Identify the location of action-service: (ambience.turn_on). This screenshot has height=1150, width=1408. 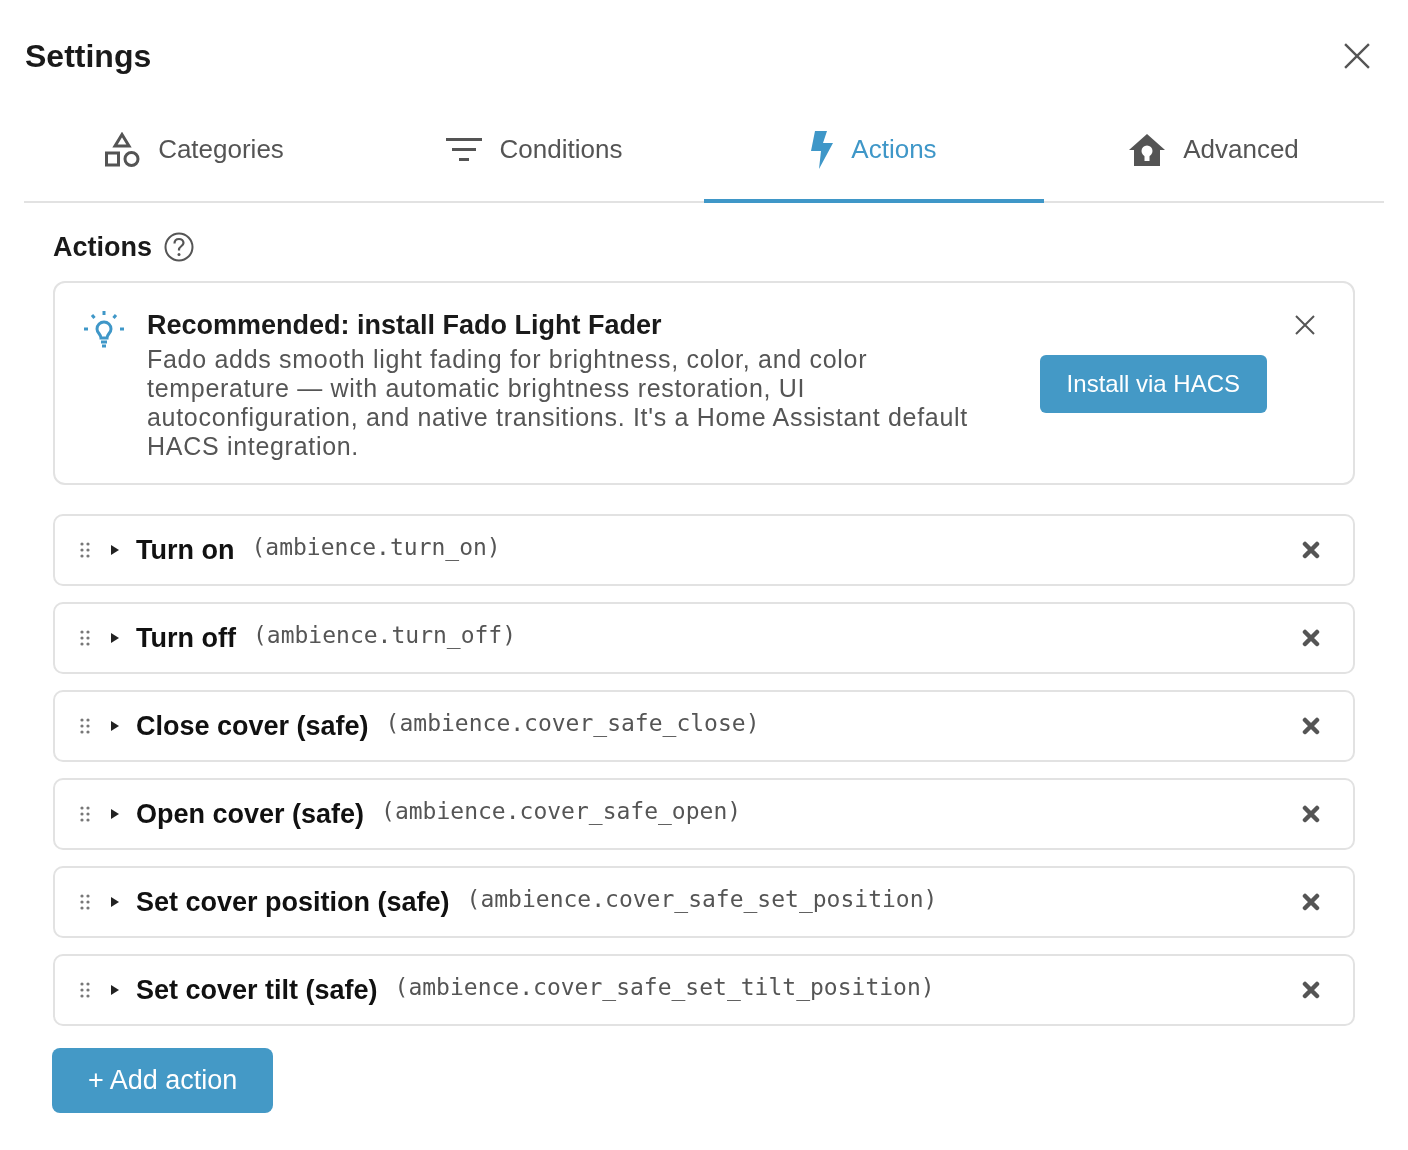
(376, 547).